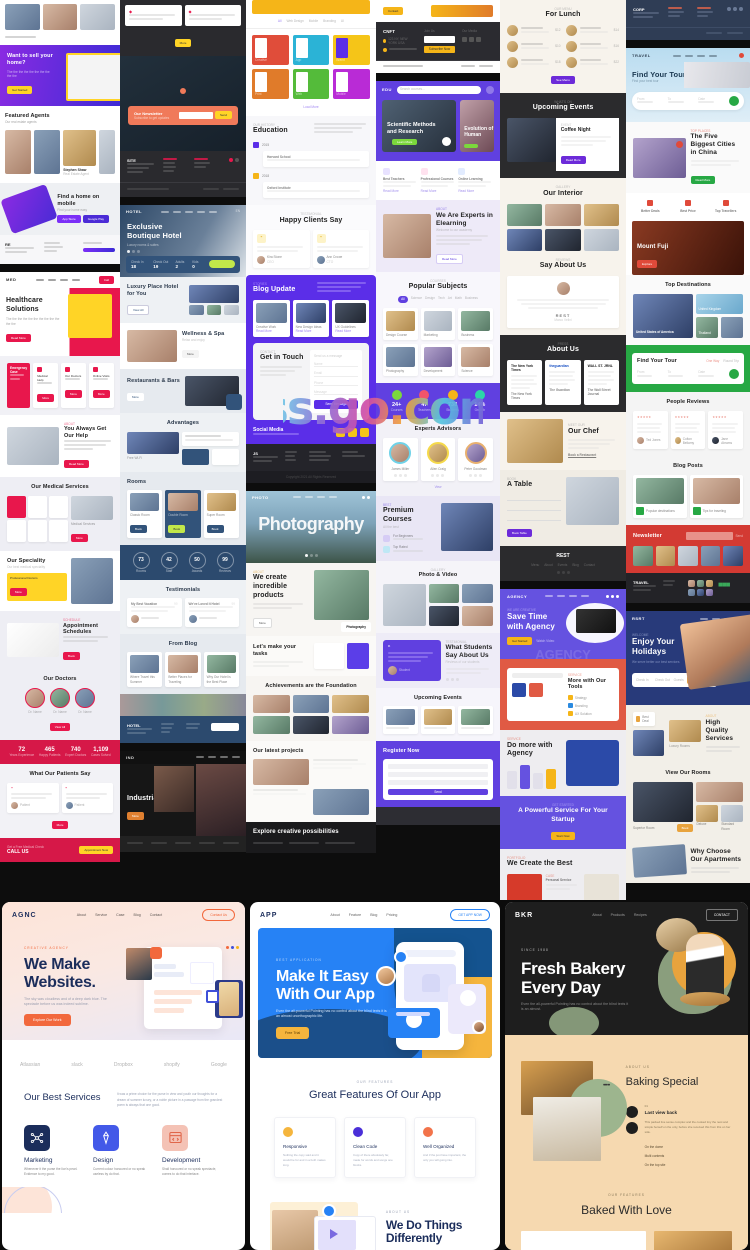 Image resolution: width=750 pixels, height=1250 pixels. What do you see at coordinates (169, 560) in the screenshot?
I see `hotel-stat-1: 42` at bounding box center [169, 560].